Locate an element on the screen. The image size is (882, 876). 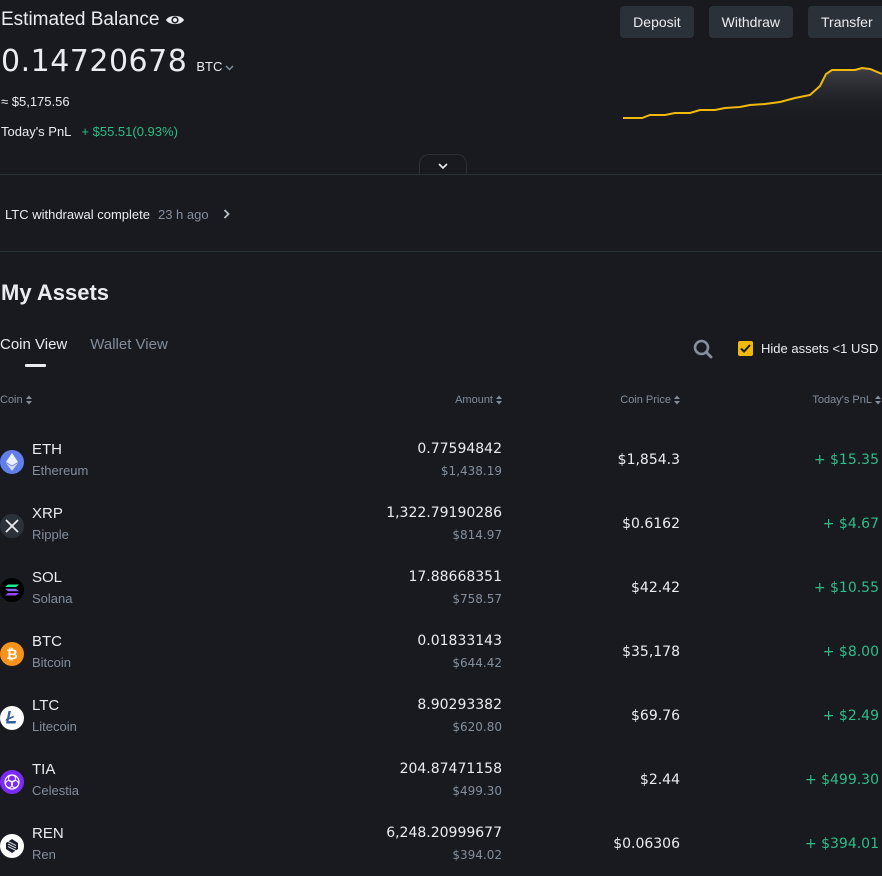
balance-usd: ≈ $5,175.56 is located at coordinates (35, 101).